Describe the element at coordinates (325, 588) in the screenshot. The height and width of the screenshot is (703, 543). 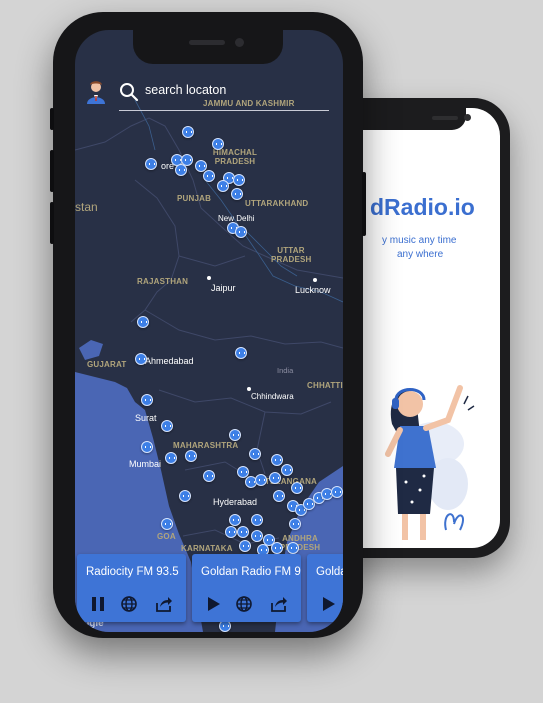
I see `station-card: Golda` at that location.